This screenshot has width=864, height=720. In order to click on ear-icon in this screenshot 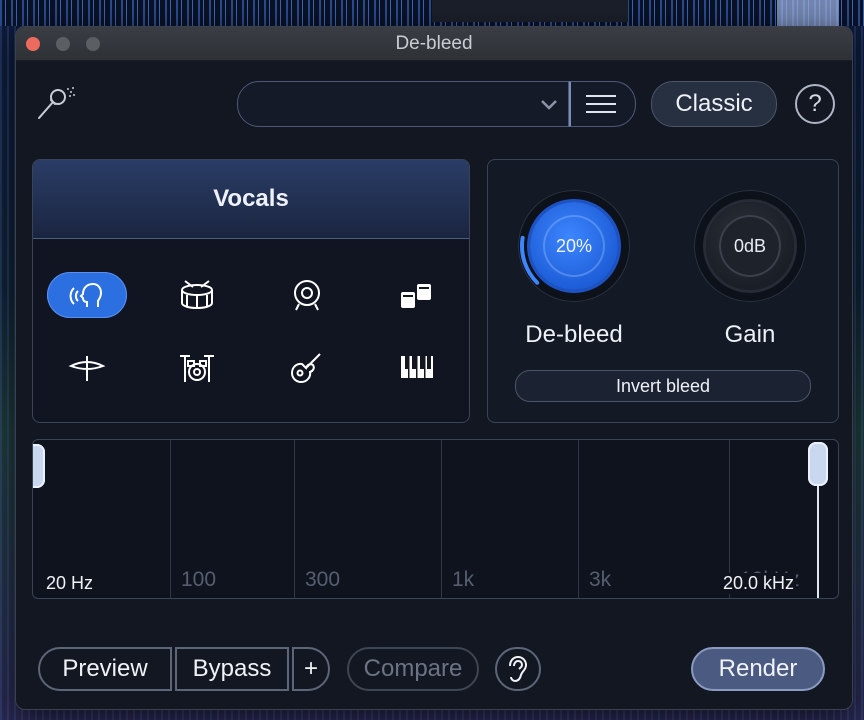, I will do `click(518, 669)`.